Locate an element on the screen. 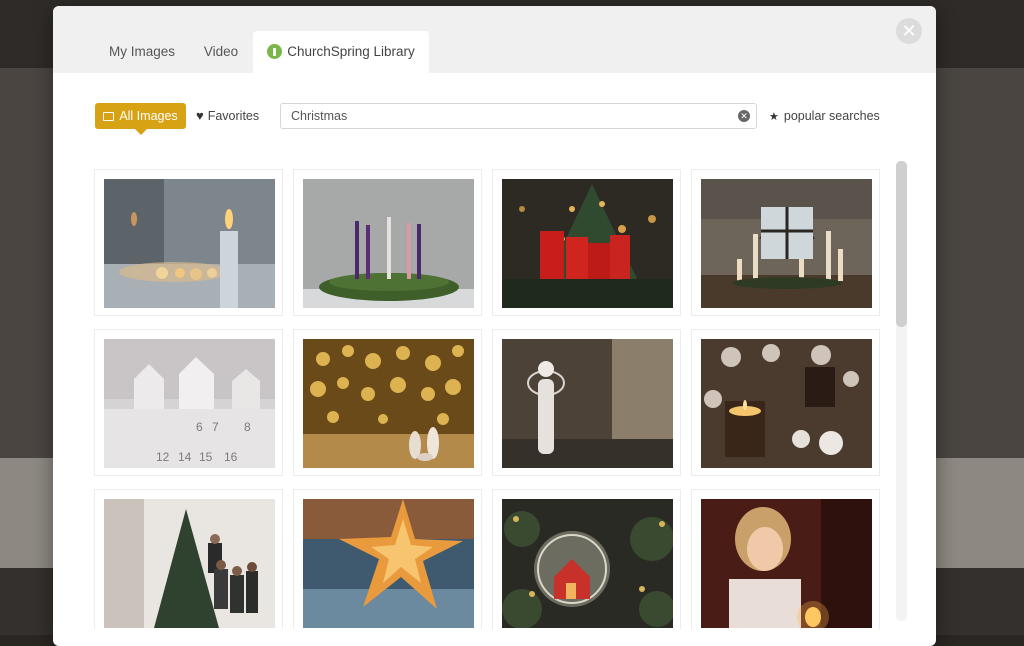 The width and height of the screenshot is (1024, 646). svg-text: 6 is located at coordinates (199, 427).